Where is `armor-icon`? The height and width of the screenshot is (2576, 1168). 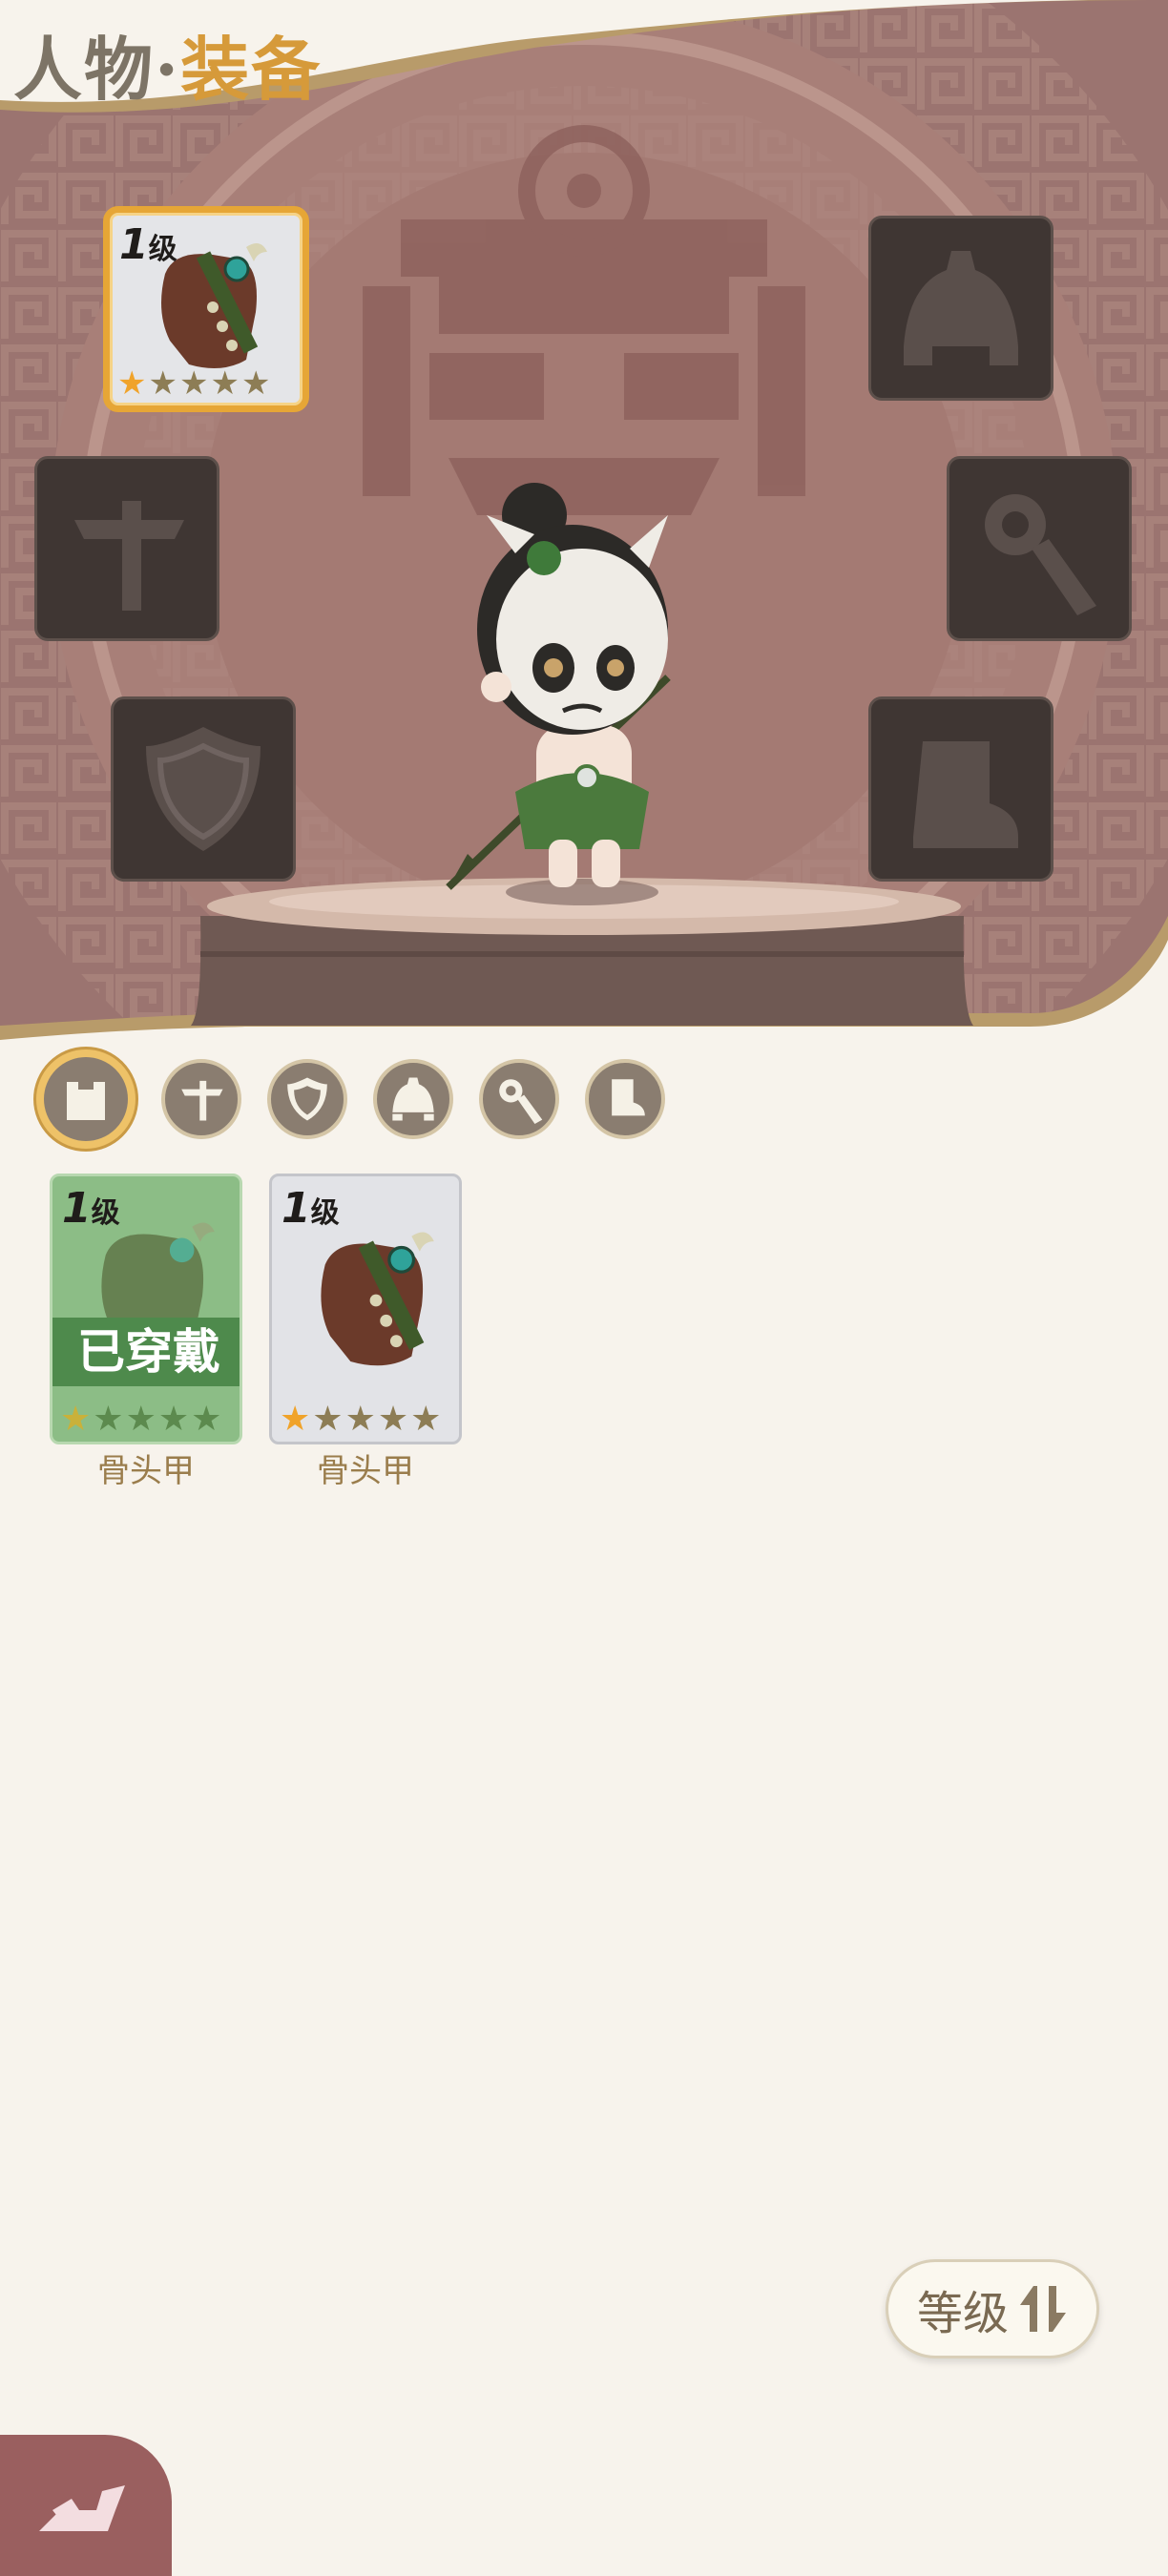
armor-icon is located at coordinates (86, 1101).